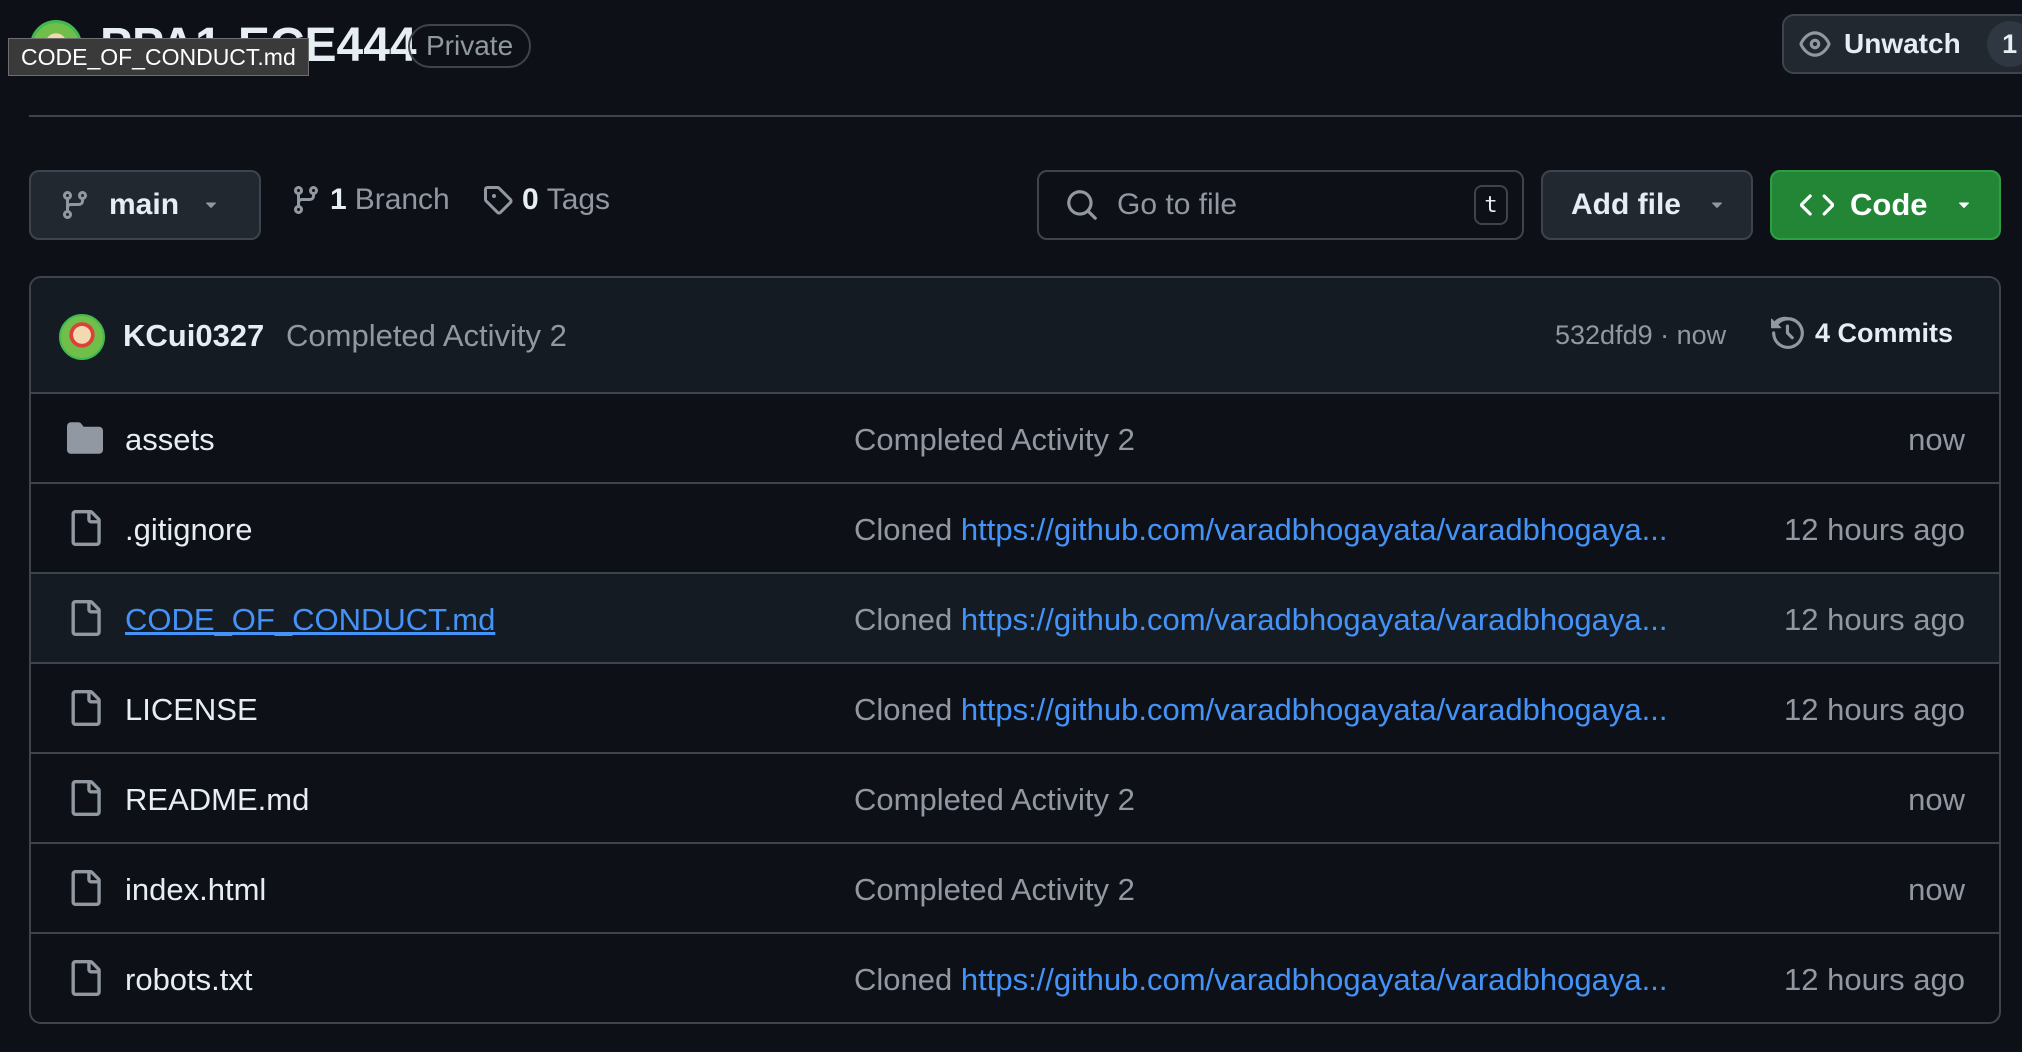  What do you see at coordinates (470, 46) in the screenshot?
I see `visibility-badge: Private` at bounding box center [470, 46].